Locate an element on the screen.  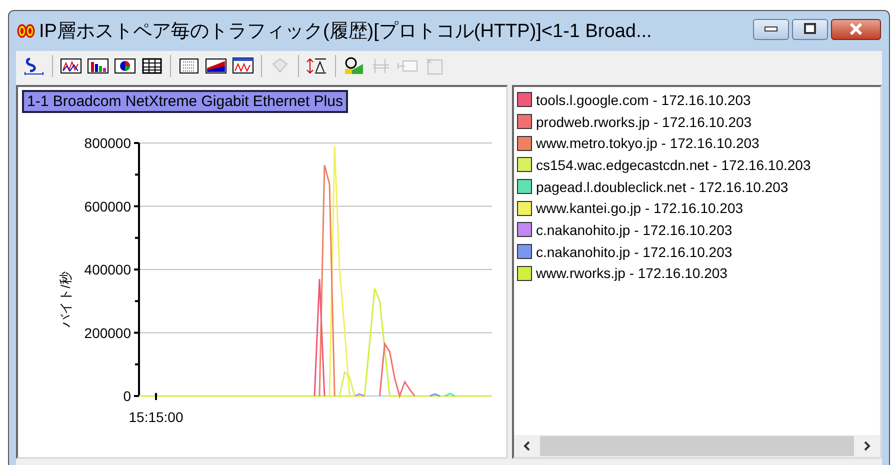
y-tick-label: 400000 is located at coordinates (107, 270).